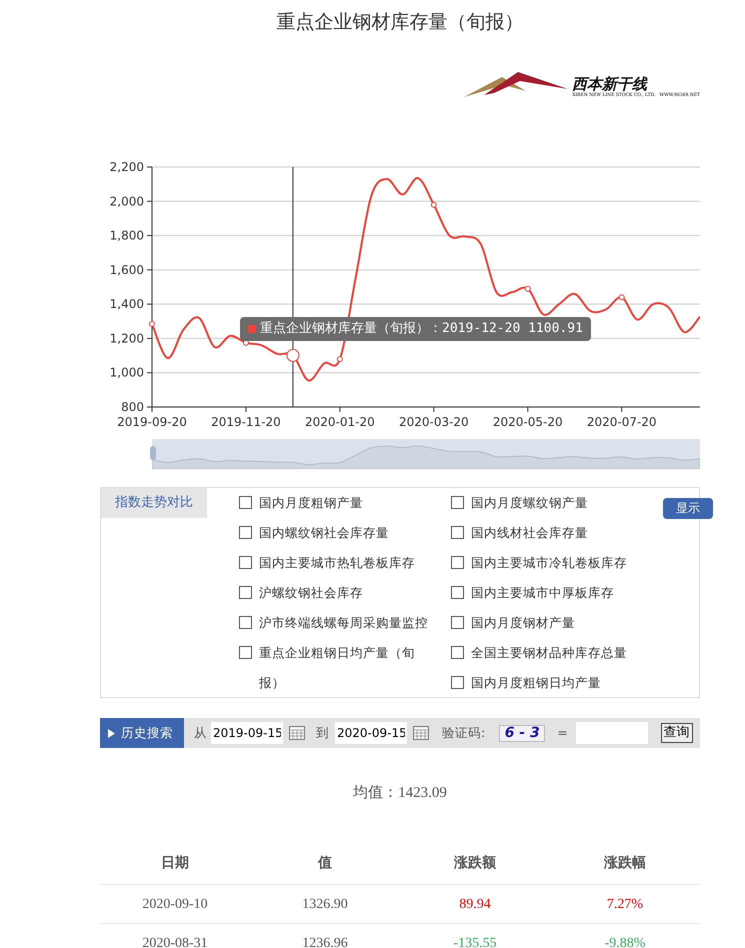 The height and width of the screenshot is (948, 745). What do you see at coordinates (612, 733) in the screenshot?
I see `captcha-answer-field` at bounding box center [612, 733].